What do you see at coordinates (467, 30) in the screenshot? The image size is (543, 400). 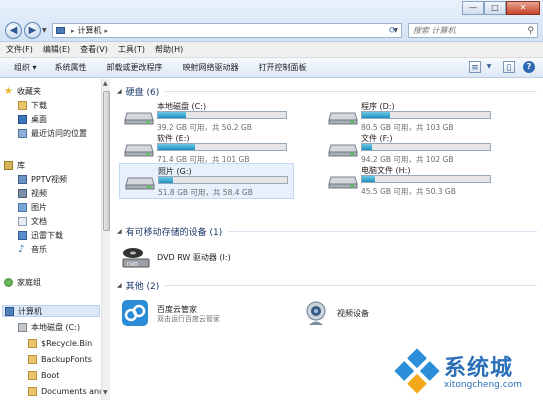 I see `search-input` at bounding box center [467, 30].